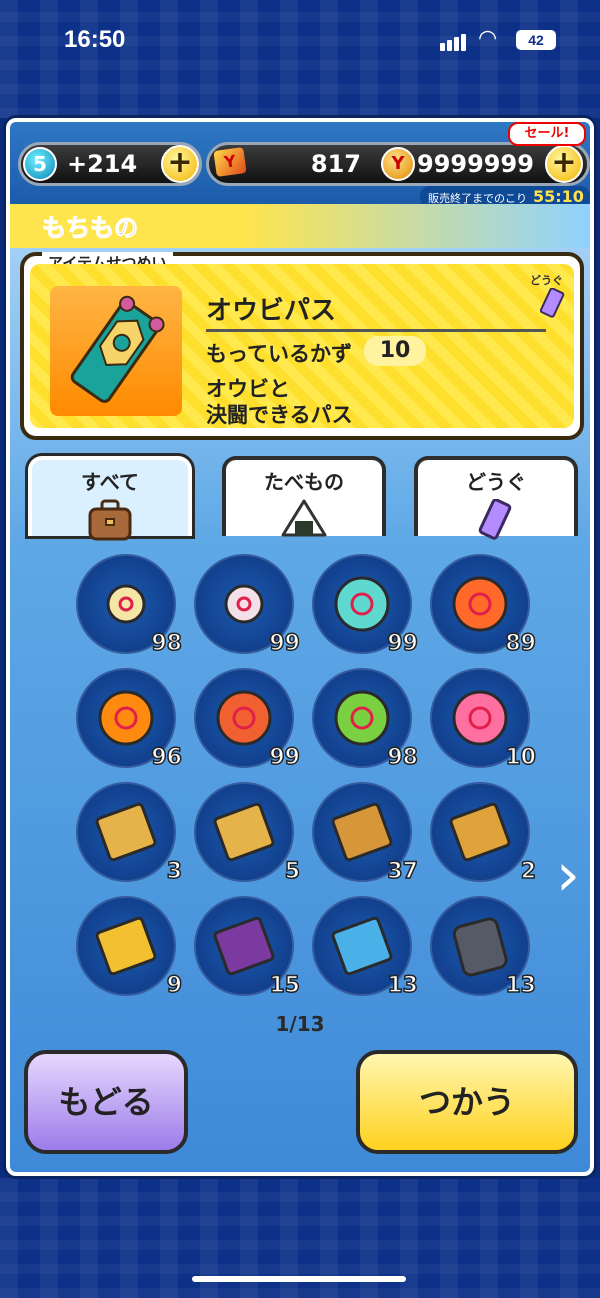  Describe the element at coordinates (376, 311) in the screenshot. I see `item-name: オウビパス` at that location.